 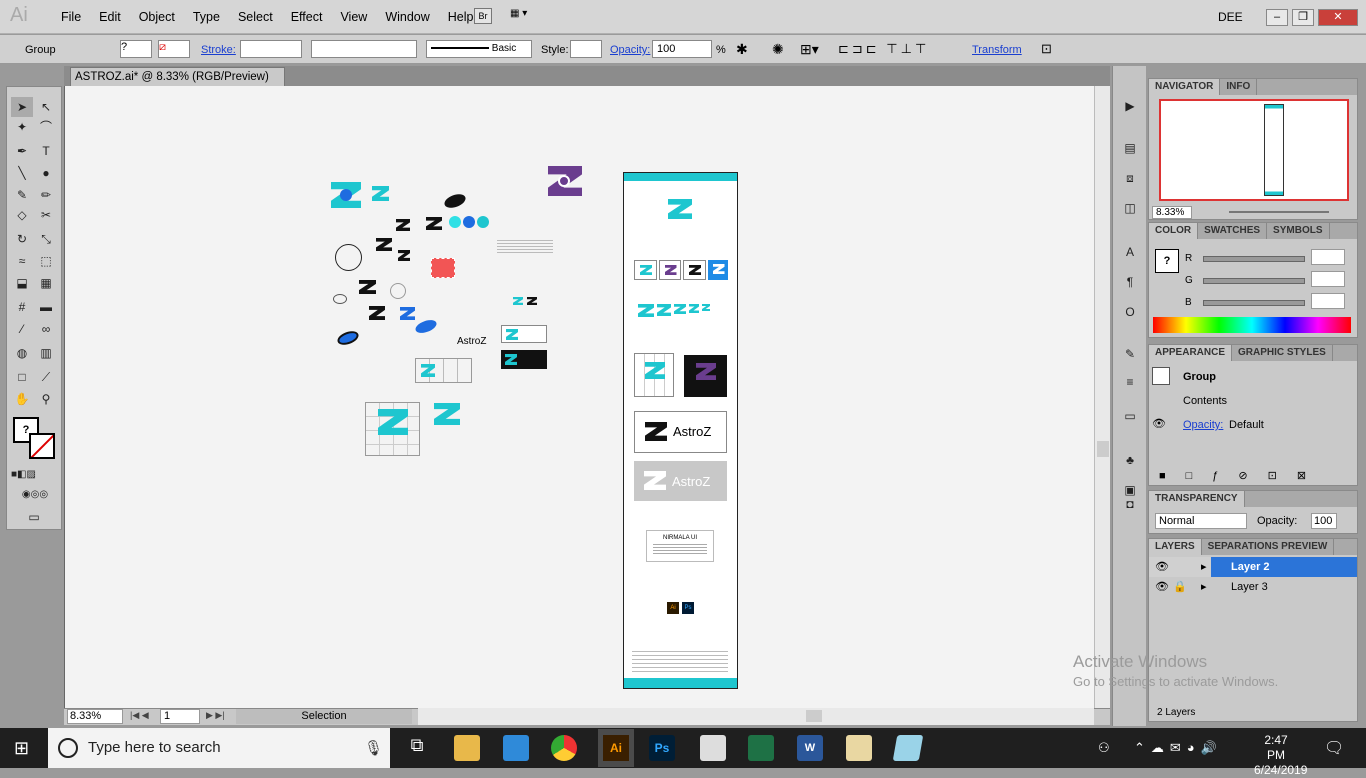 I want to click on ellipse-tool-icon: ●, so click(x=46, y=173).